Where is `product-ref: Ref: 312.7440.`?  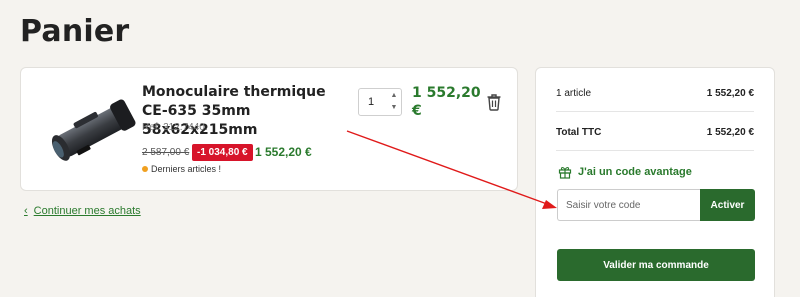 product-ref: Ref: 312.7440. is located at coordinates (175, 127).